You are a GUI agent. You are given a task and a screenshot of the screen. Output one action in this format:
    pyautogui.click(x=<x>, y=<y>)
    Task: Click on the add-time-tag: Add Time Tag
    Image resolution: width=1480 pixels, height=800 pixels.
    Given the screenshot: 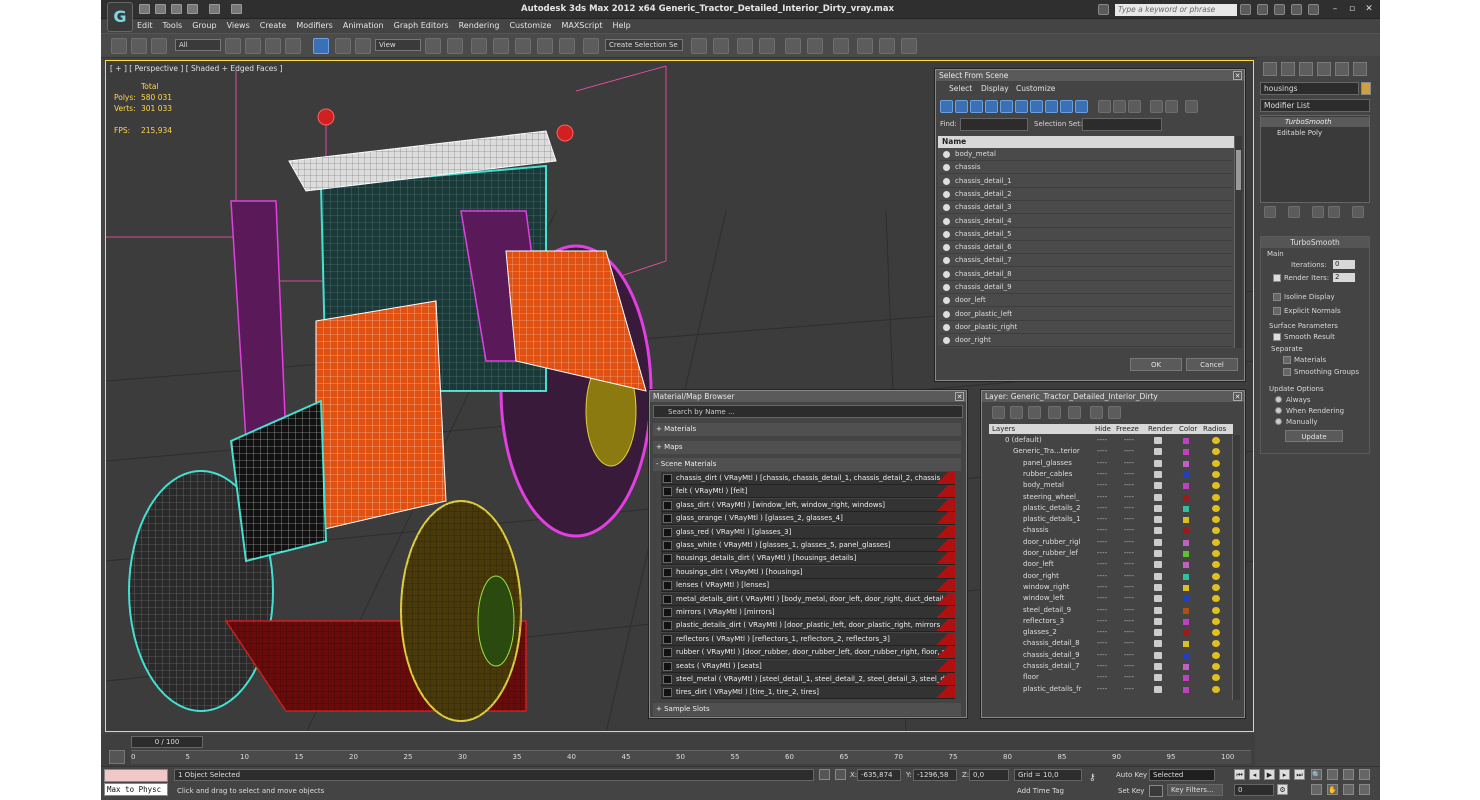 What is the action you would take?
    pyautogui.click(x=1040, y=791)
    